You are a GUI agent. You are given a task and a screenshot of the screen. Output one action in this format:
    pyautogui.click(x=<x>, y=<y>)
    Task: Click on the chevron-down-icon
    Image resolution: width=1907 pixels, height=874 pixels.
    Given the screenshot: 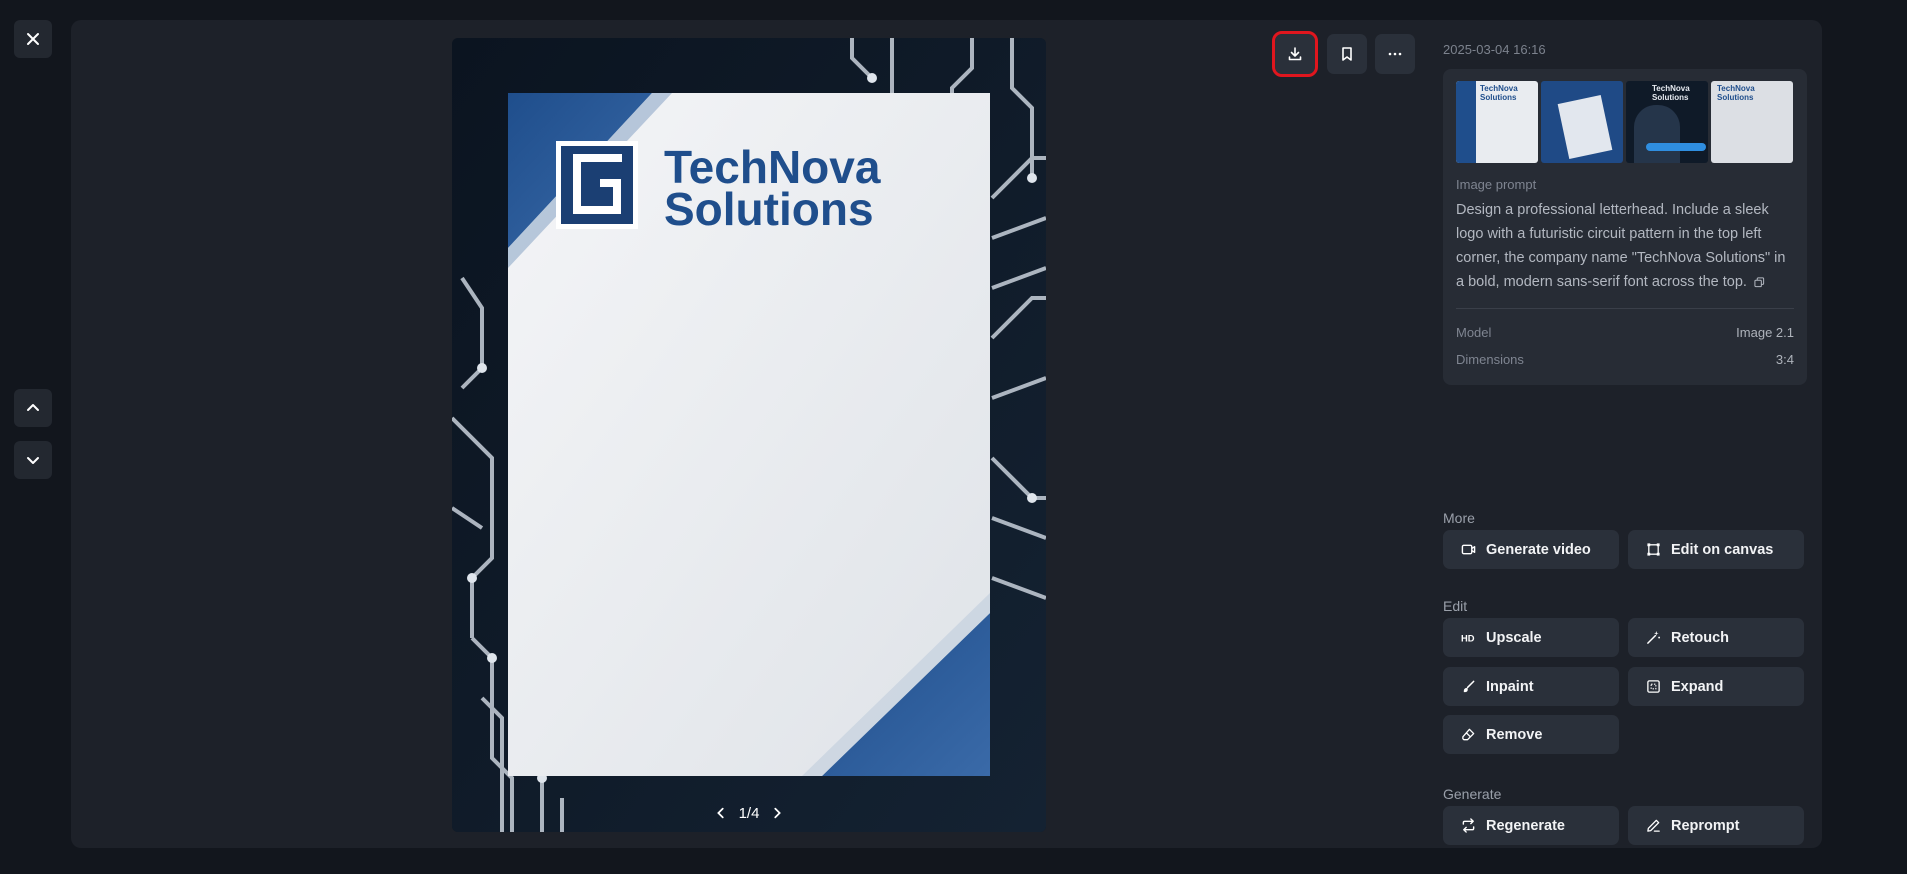 What is the action you would take?
    pyautogui.click(x=33, y=460)
    